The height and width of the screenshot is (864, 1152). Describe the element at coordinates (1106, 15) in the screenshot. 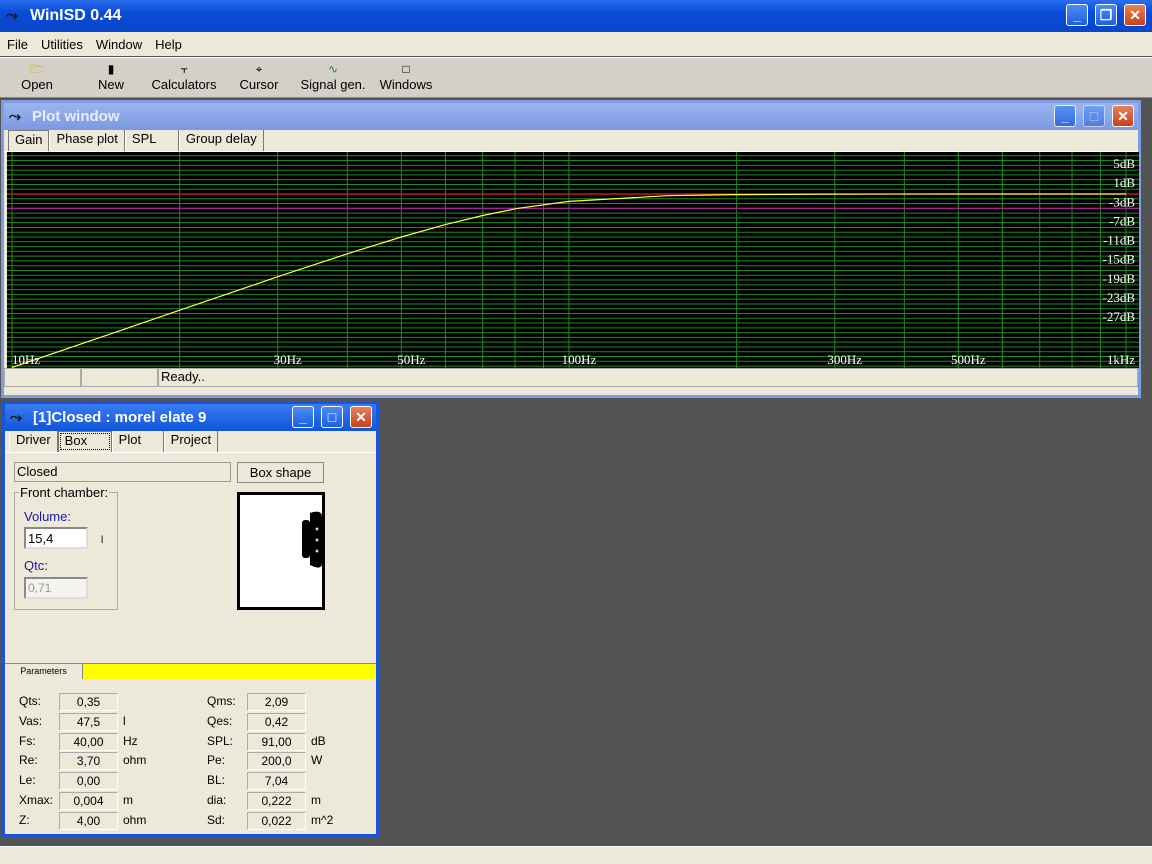

I see `restore-button: ❐` at that location.